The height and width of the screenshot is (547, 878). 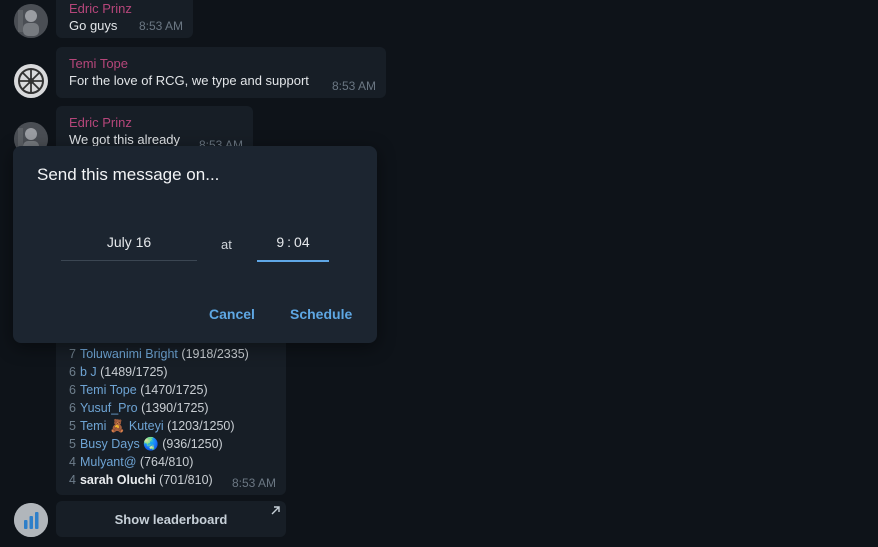 I want to click on avatar-temi-tope, so click(x=31, y=81).